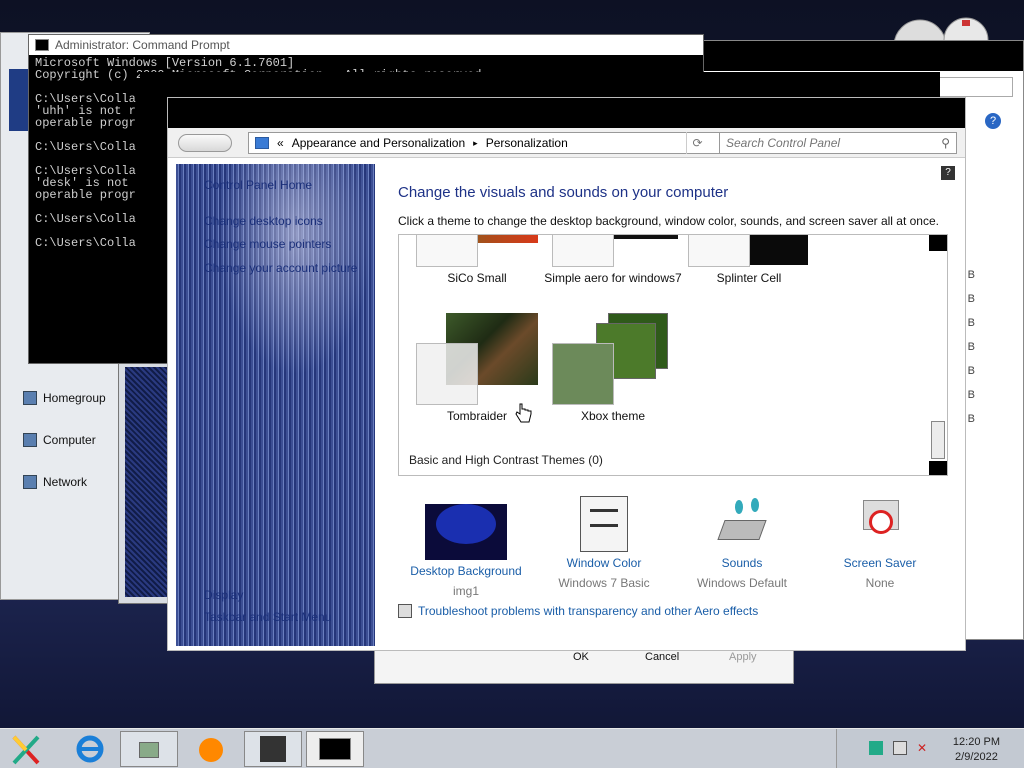  What do you see at coordinates (971, 347) in the screenshot?
I see `size-column: BBBBBBB` at bounding box center [971, 347].